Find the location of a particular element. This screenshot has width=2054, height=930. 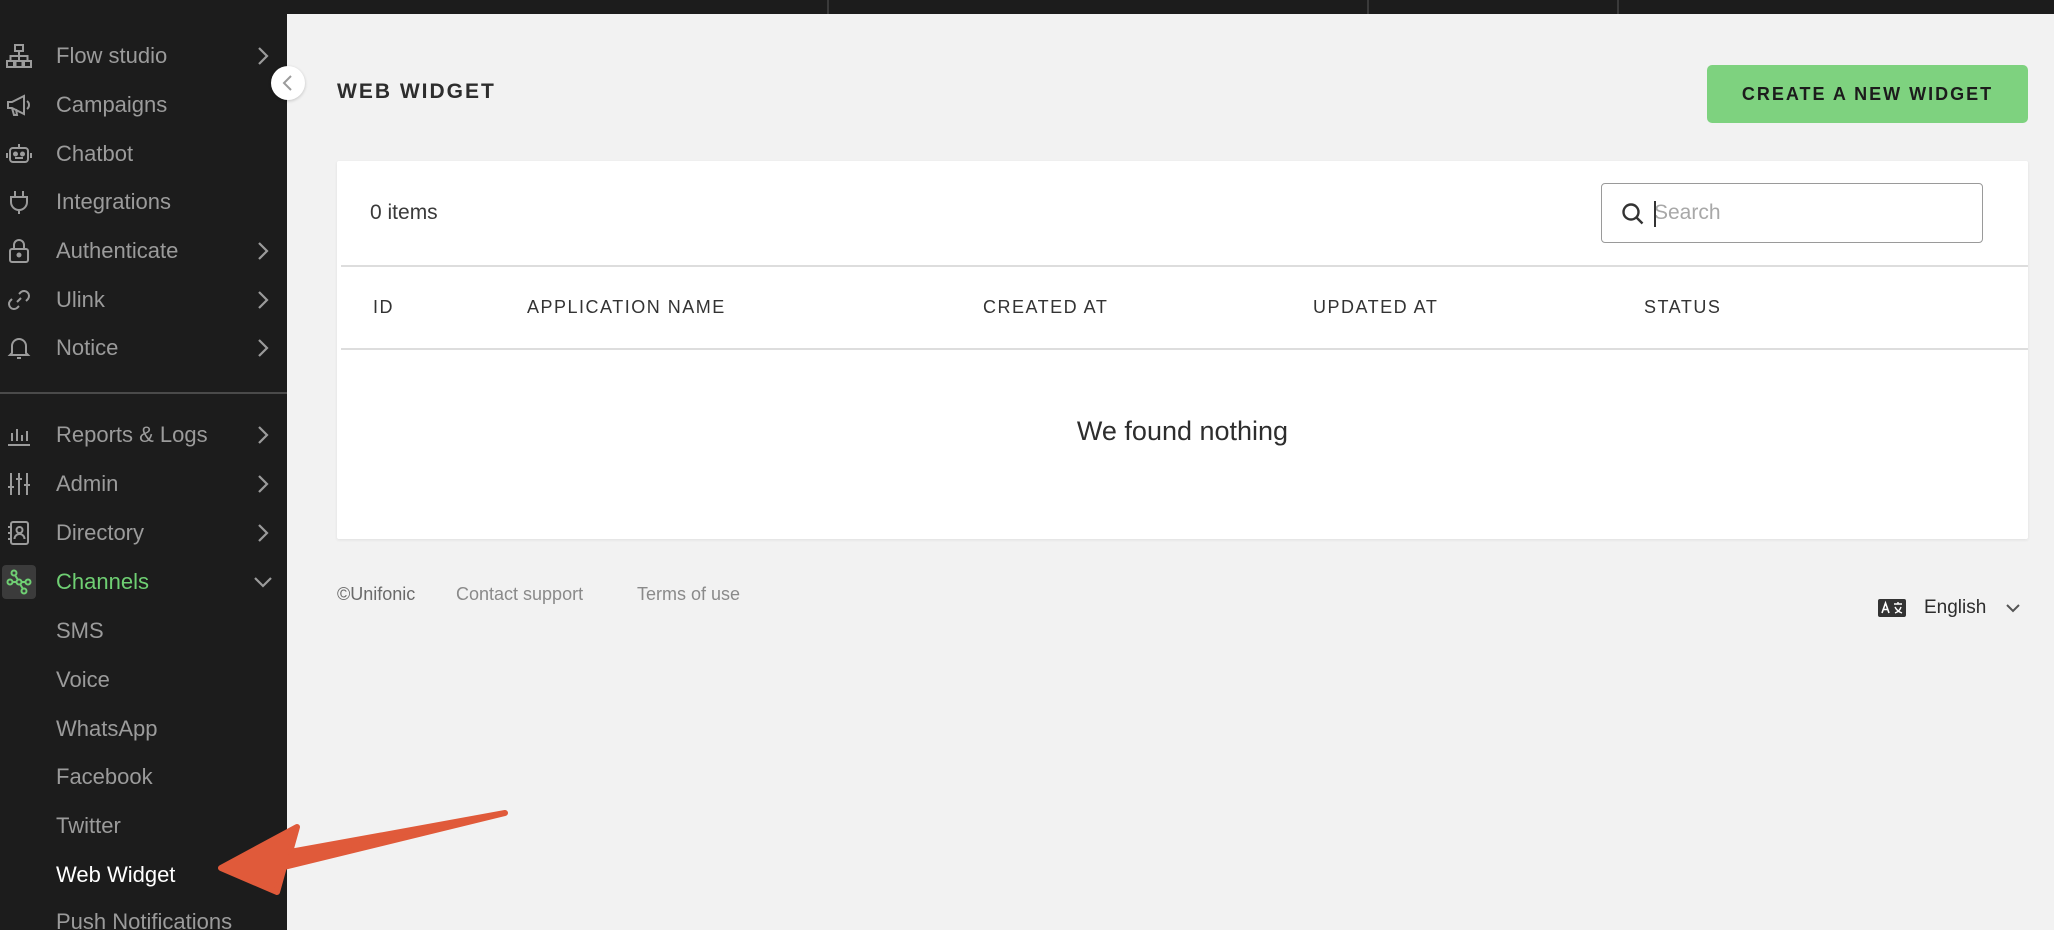

sidebar-item-channels: Channels is located at coordinates (143, 582).